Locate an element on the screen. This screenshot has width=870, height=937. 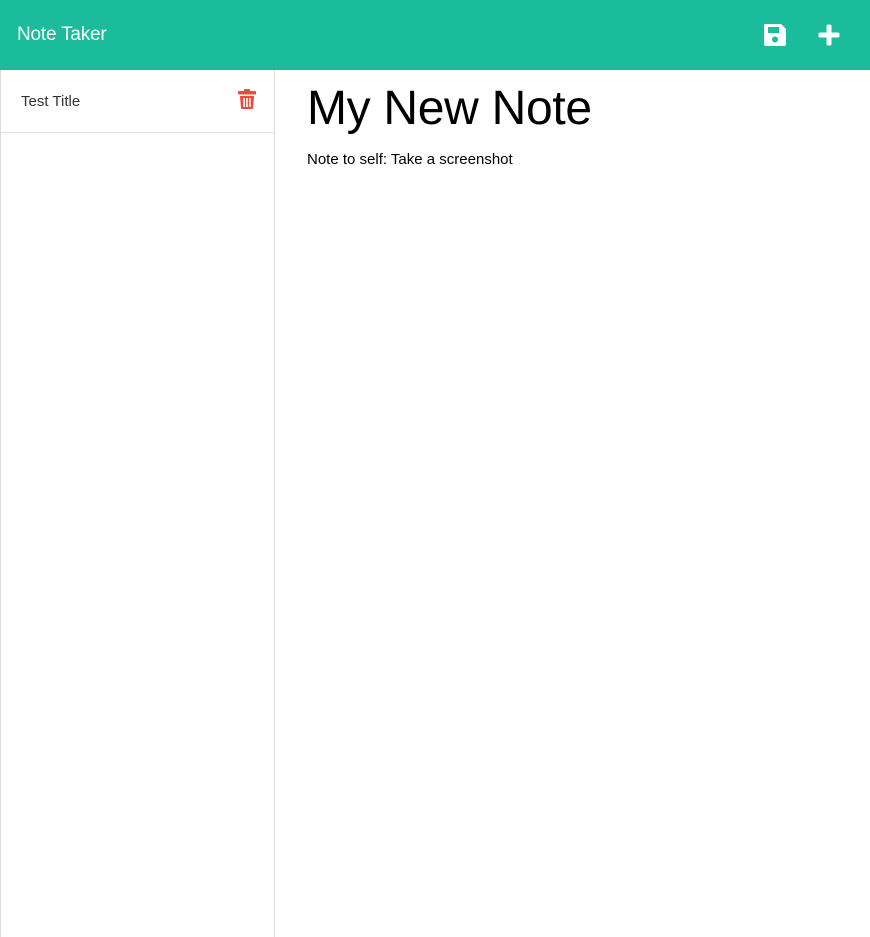
note-title-input: My New Note is located at coordinates (577, 109).